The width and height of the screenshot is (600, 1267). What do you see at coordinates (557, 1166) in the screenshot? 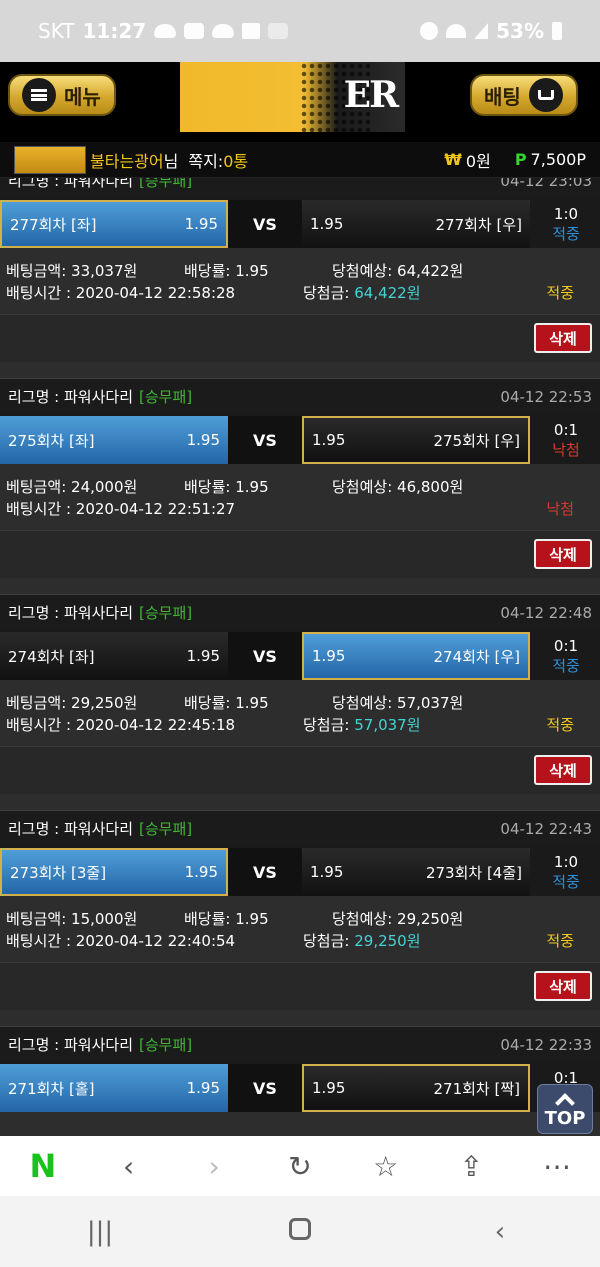
I see `more-icon: ⋯` at bounding box center [557, 1166].